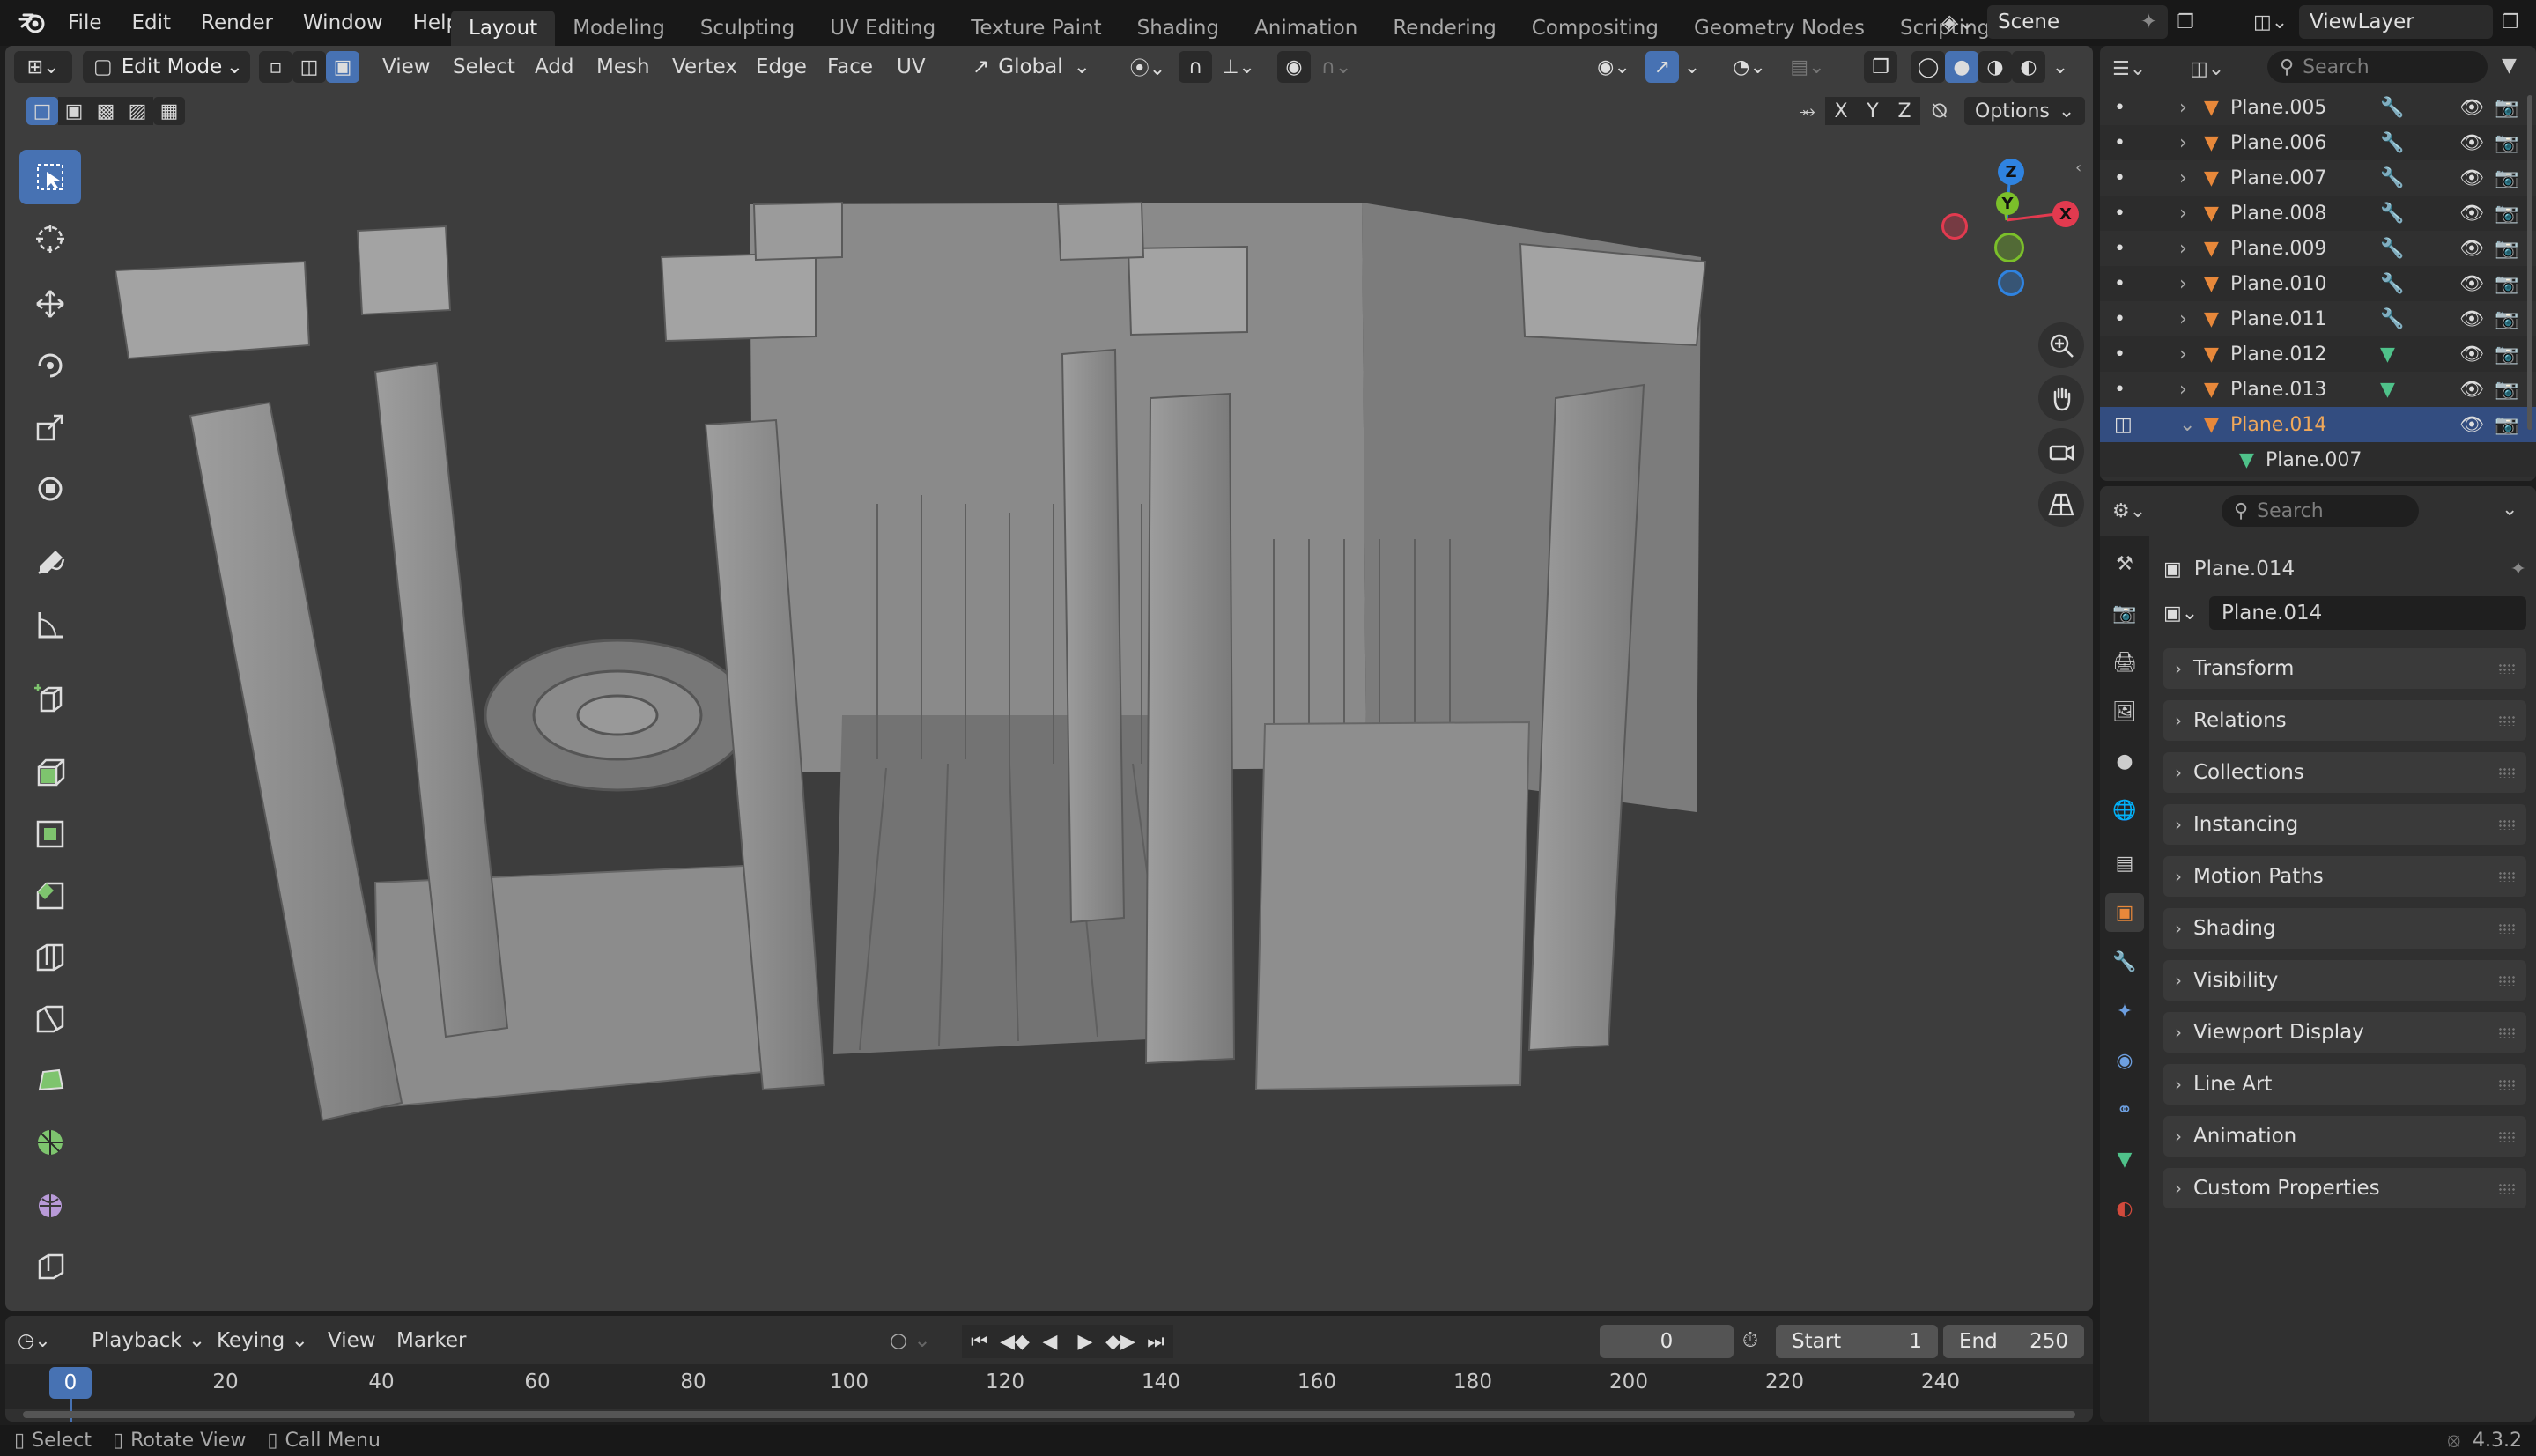  What do you see at coordinates (2061, 398) in the screenshot?
I see `pan-hand-icon` at bounding box center [2061, 398].